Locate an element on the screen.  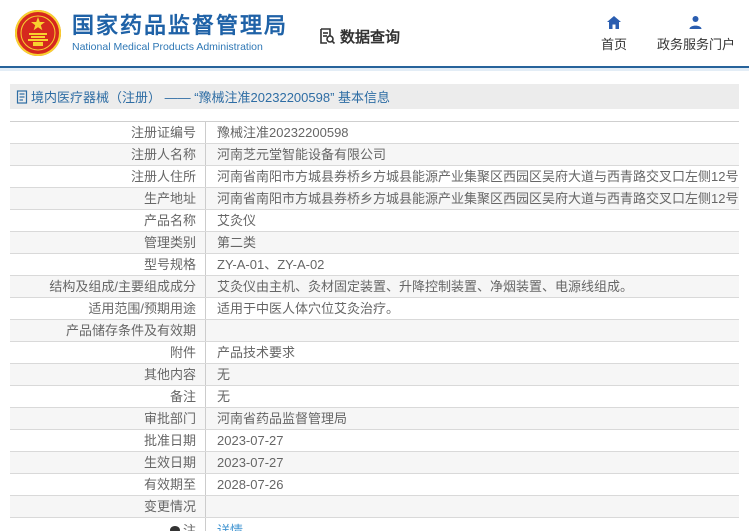
page-title-bar: 境内医疗器械（注册） —— “豫械注准20232200598” 基本信息 is located at coordinates (374, 96).